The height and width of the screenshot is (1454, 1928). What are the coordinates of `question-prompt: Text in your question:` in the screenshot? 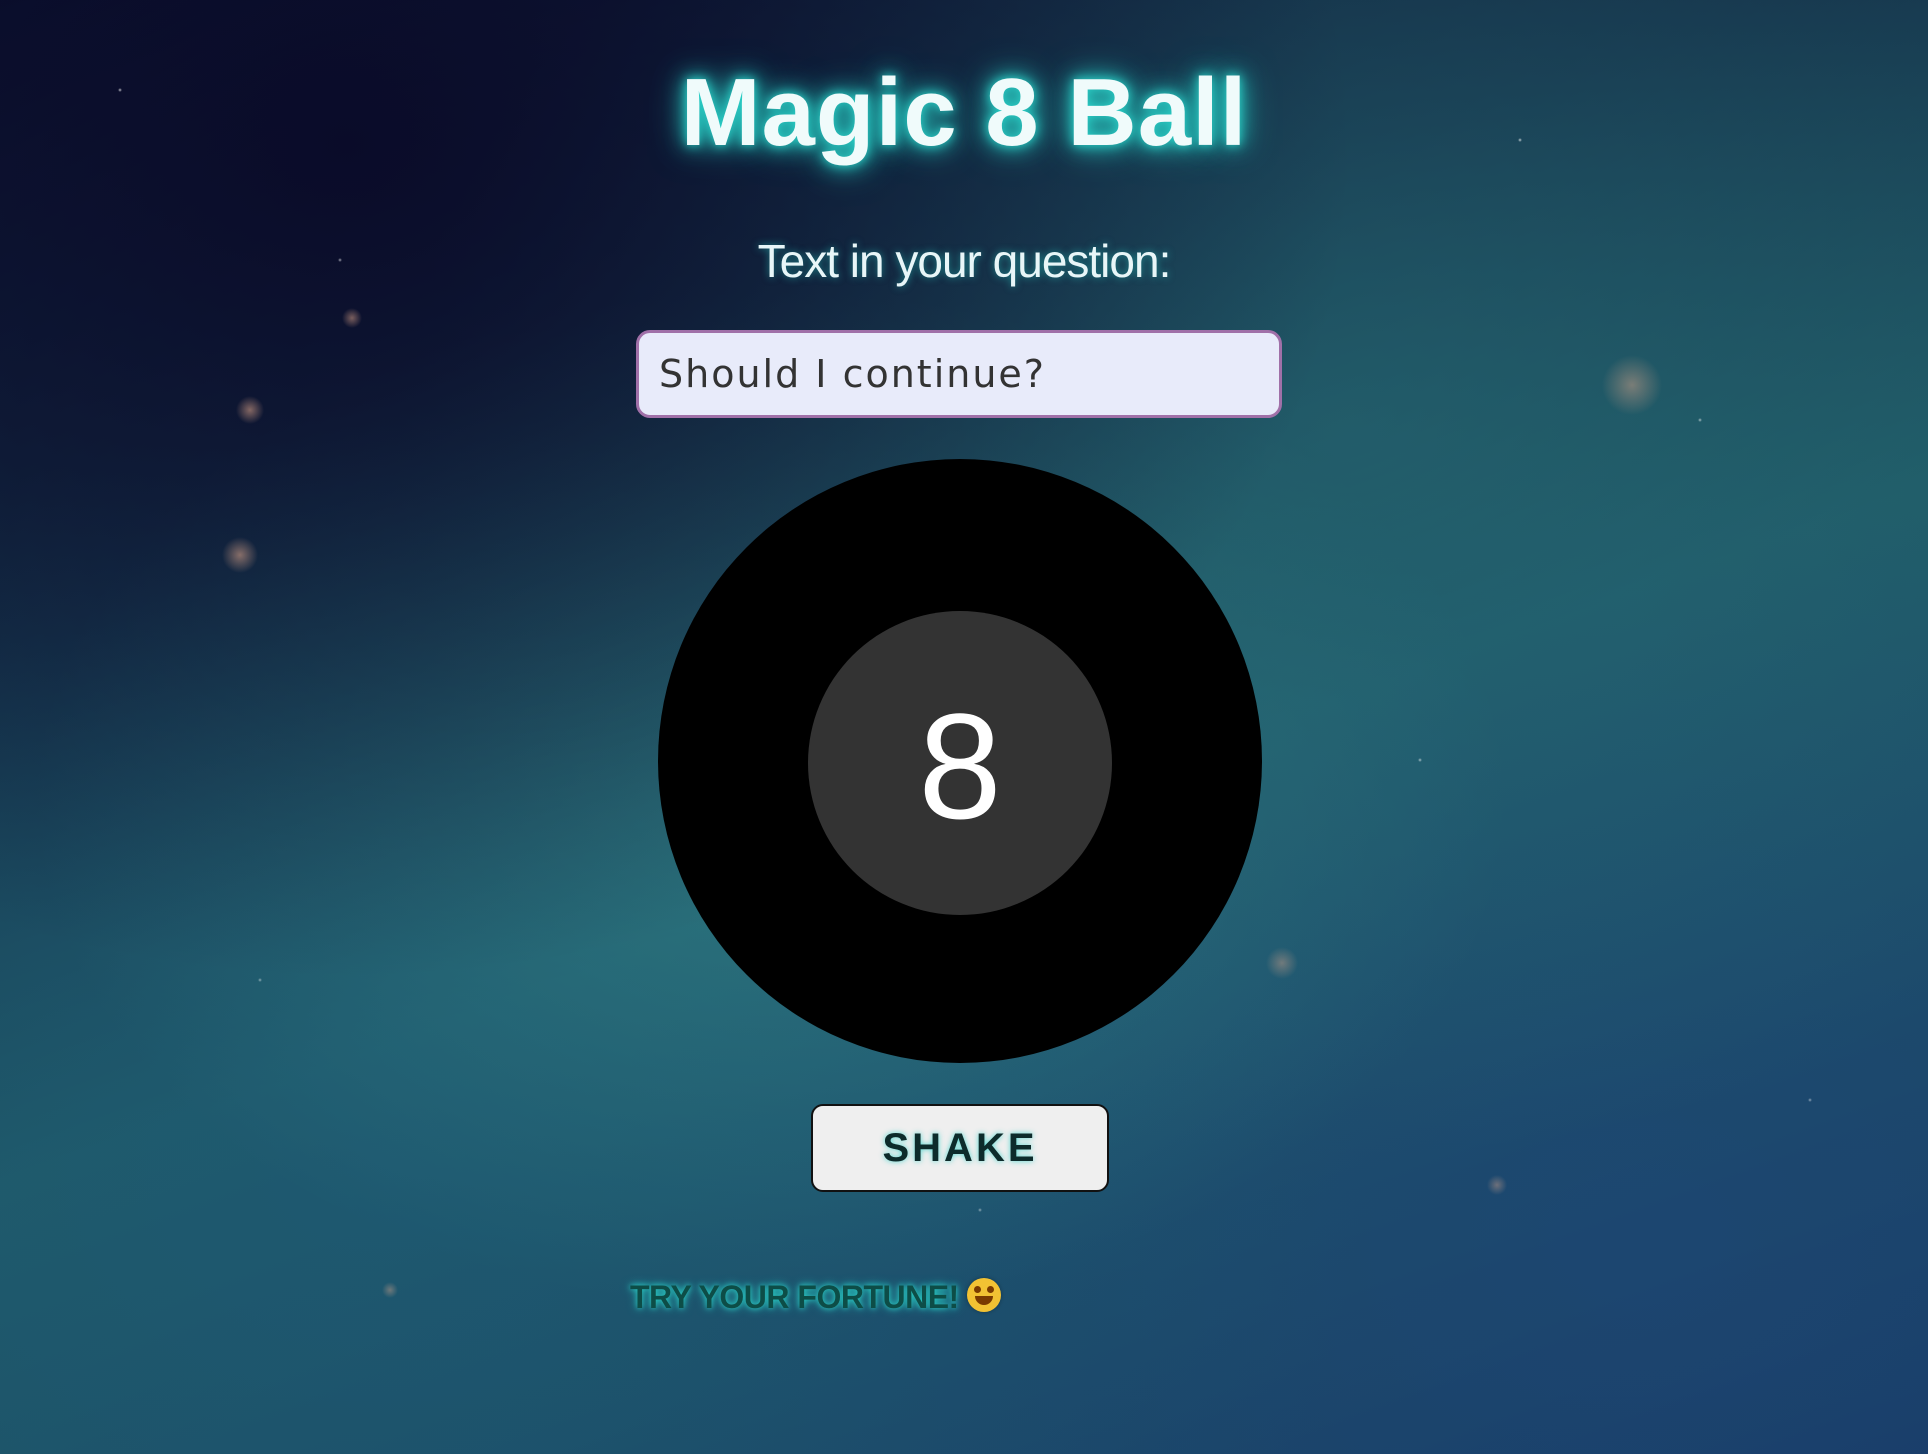 It's located at (964, 261).